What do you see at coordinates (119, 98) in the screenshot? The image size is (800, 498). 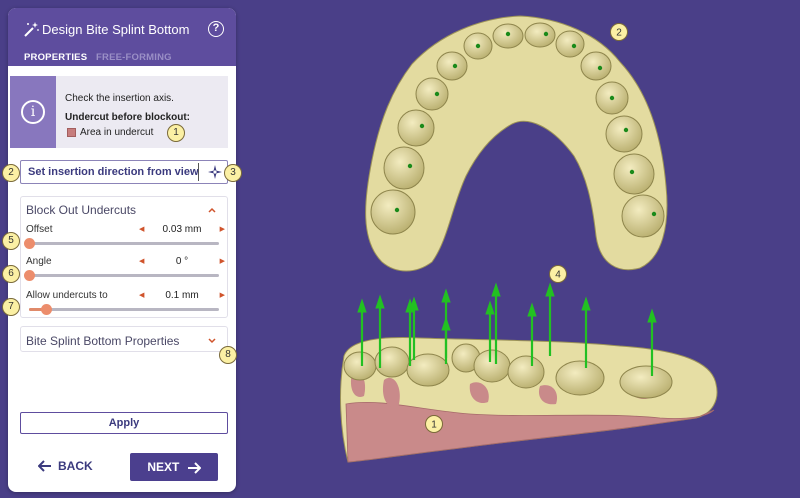 I see `info-message: Check the insertion axis.` at bounding box center [119, 98].